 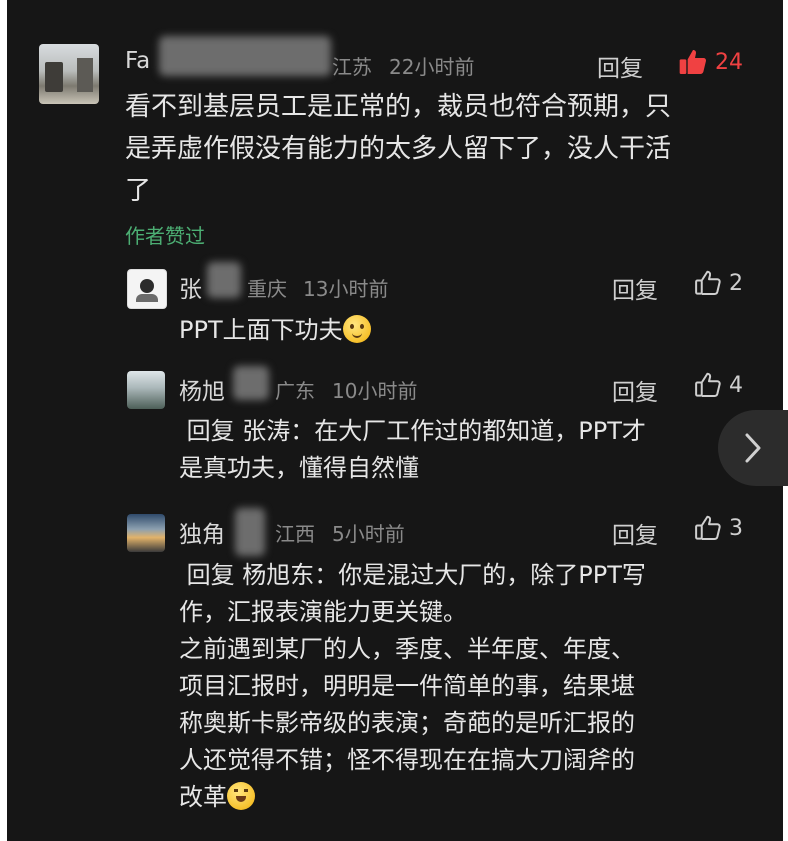 What do you see at coordinates (356, 329) in the screenshot?
I see `smile-emoji-icon` at bounding box center [356, 329].